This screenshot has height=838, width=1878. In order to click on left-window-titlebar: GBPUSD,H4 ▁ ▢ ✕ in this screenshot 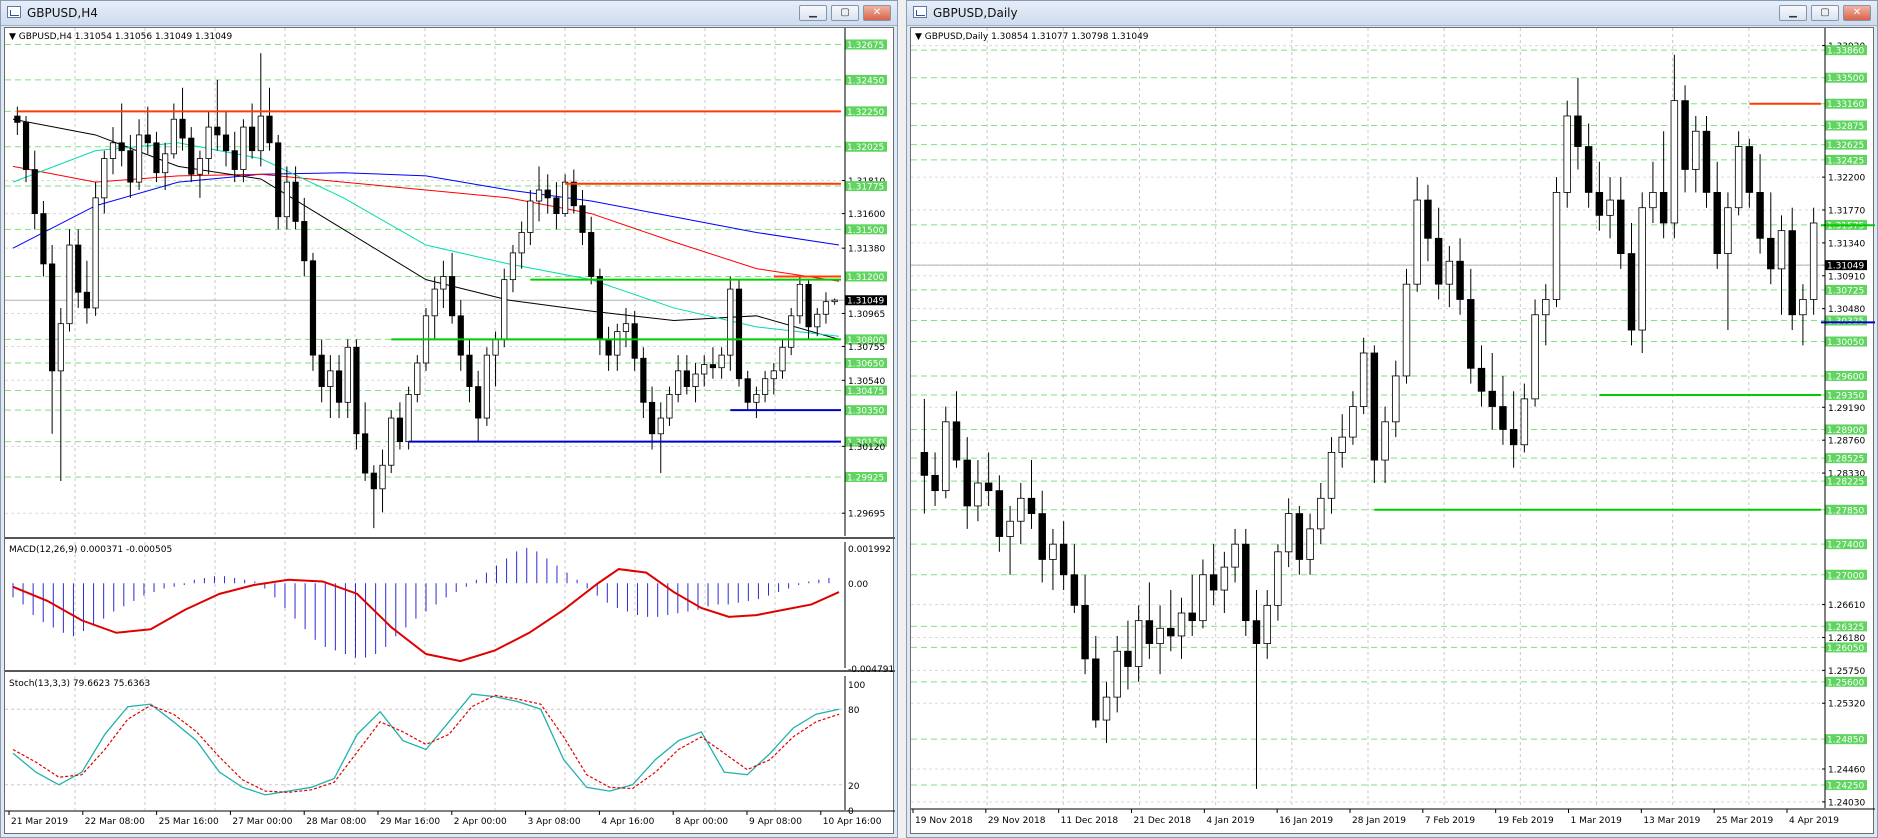, I will do `click(449, 13)`.